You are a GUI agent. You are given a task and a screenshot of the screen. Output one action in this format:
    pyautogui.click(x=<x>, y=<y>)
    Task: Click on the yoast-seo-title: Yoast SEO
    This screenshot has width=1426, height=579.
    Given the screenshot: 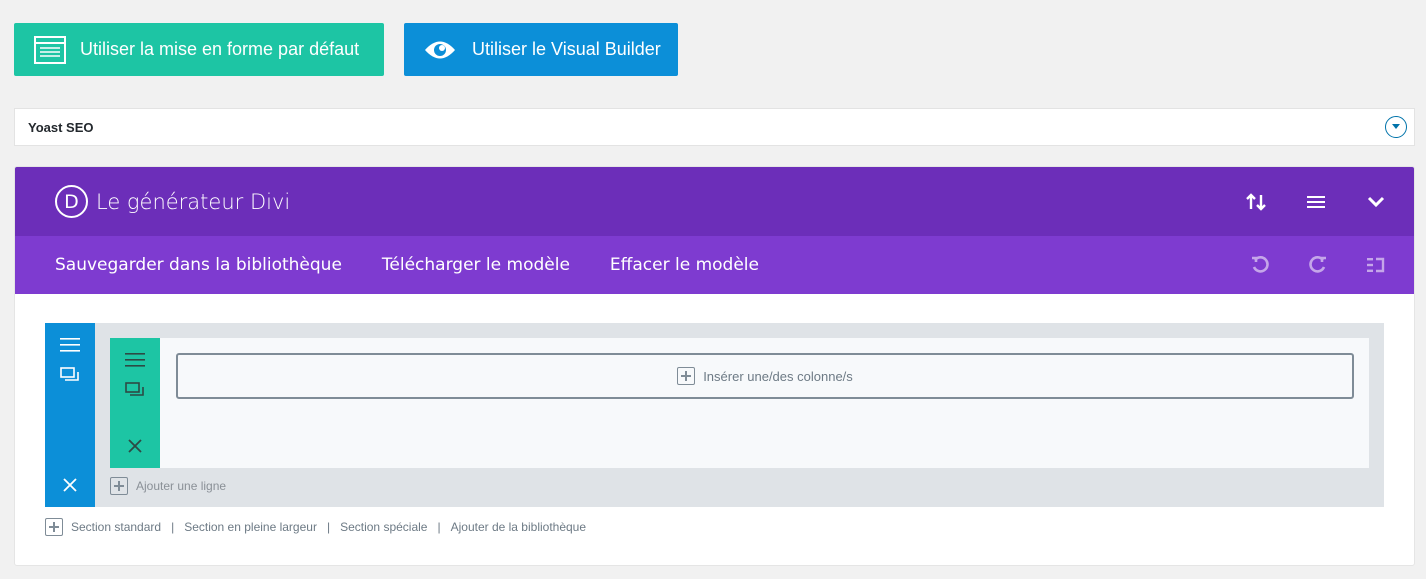 What is the action you would take?
    pyautogui.click(x=61, y=127)
    